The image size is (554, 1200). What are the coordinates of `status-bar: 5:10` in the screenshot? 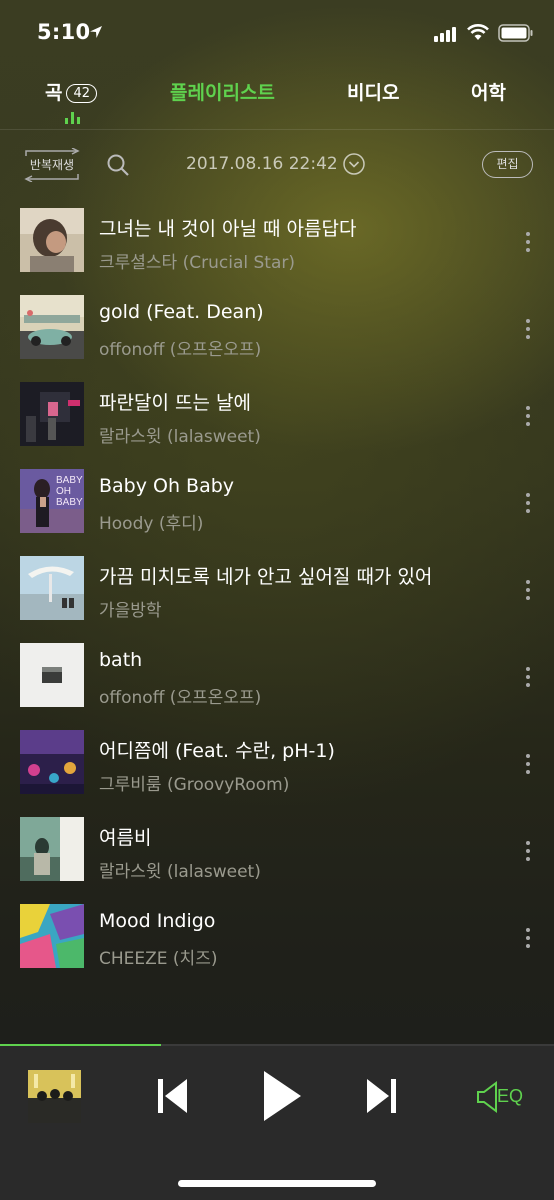 It's located at (277, 33).